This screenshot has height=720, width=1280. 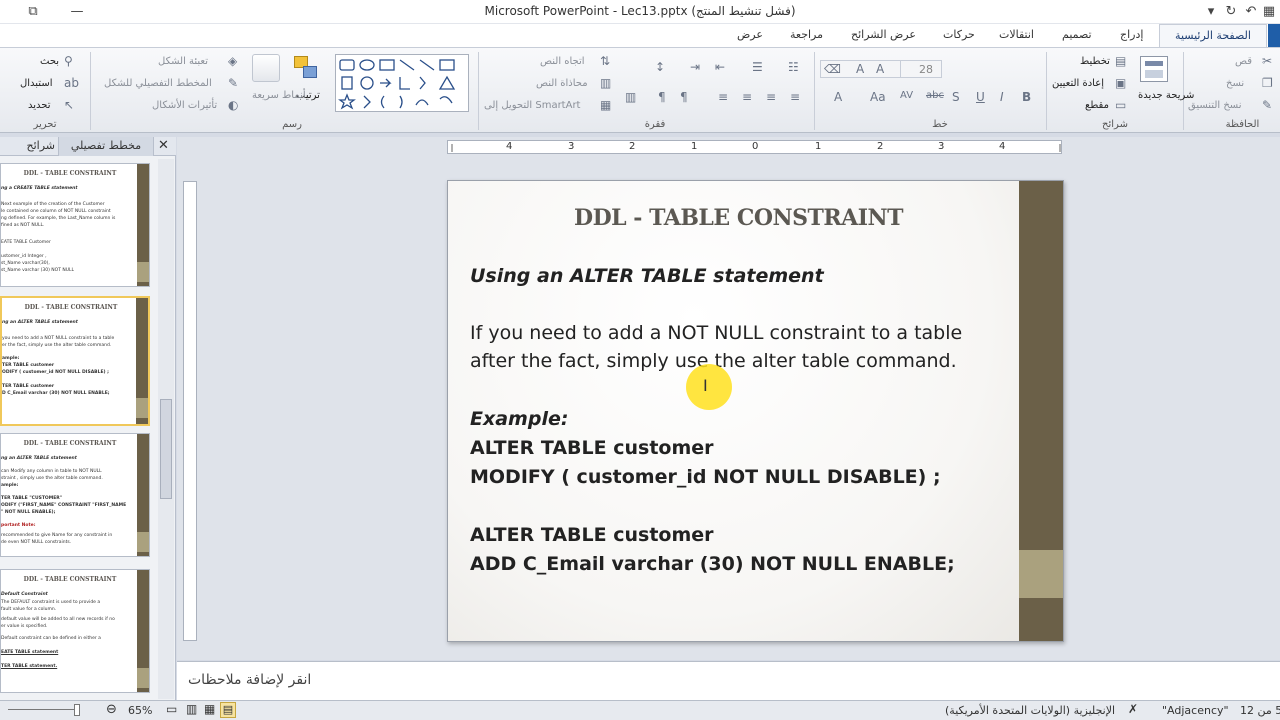 I want to click on align-right-icon: ≡, so click(x=747, y=97).